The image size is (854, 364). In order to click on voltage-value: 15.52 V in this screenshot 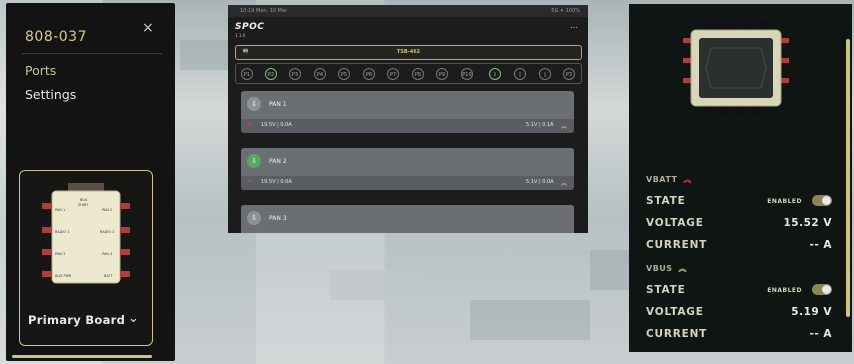, I will do `click(807, 223)`.